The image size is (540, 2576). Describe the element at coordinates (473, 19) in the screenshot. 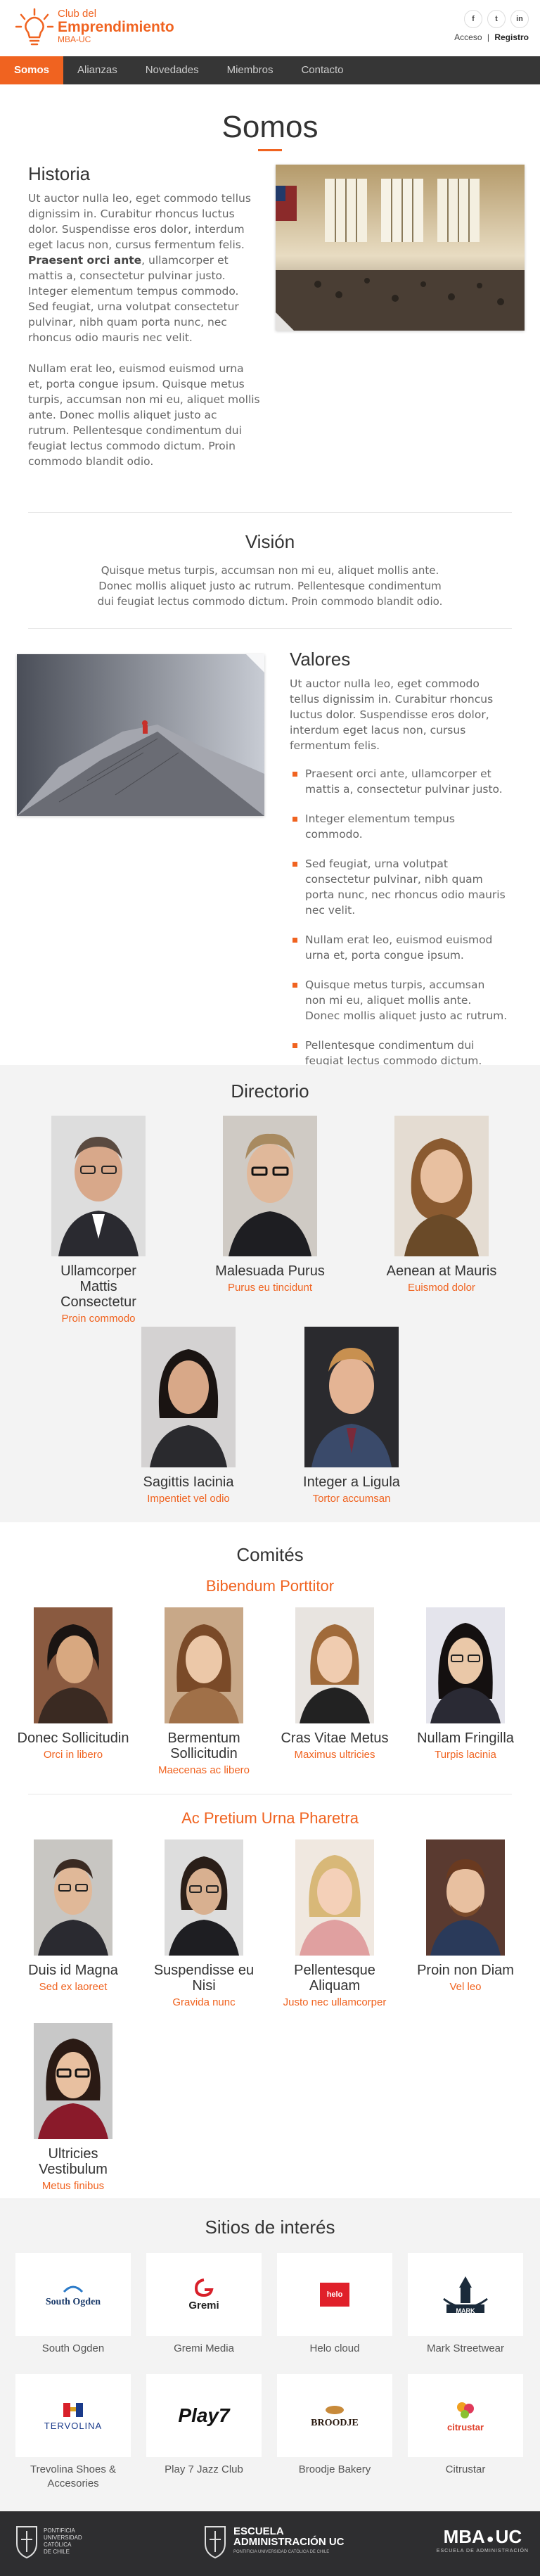

I see `facebook-icon: f` at that location.